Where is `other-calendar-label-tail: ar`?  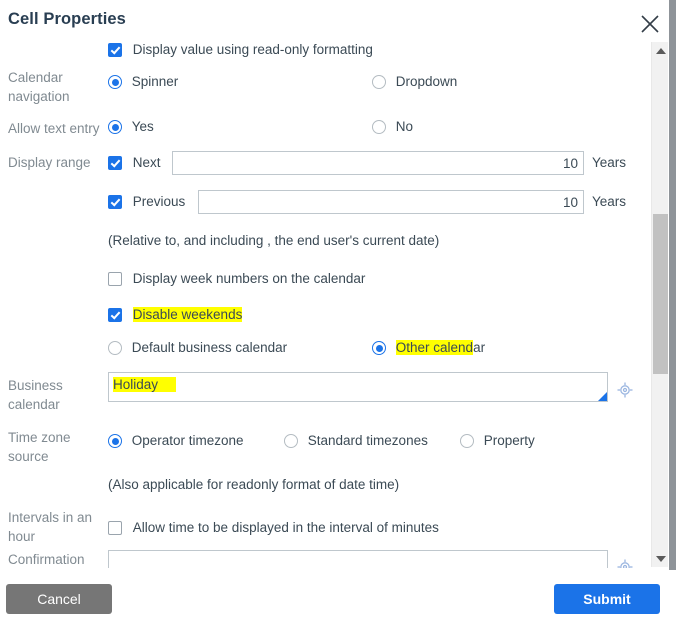 other-calendar-label-tail: ar is located at coordinates (479, 347).